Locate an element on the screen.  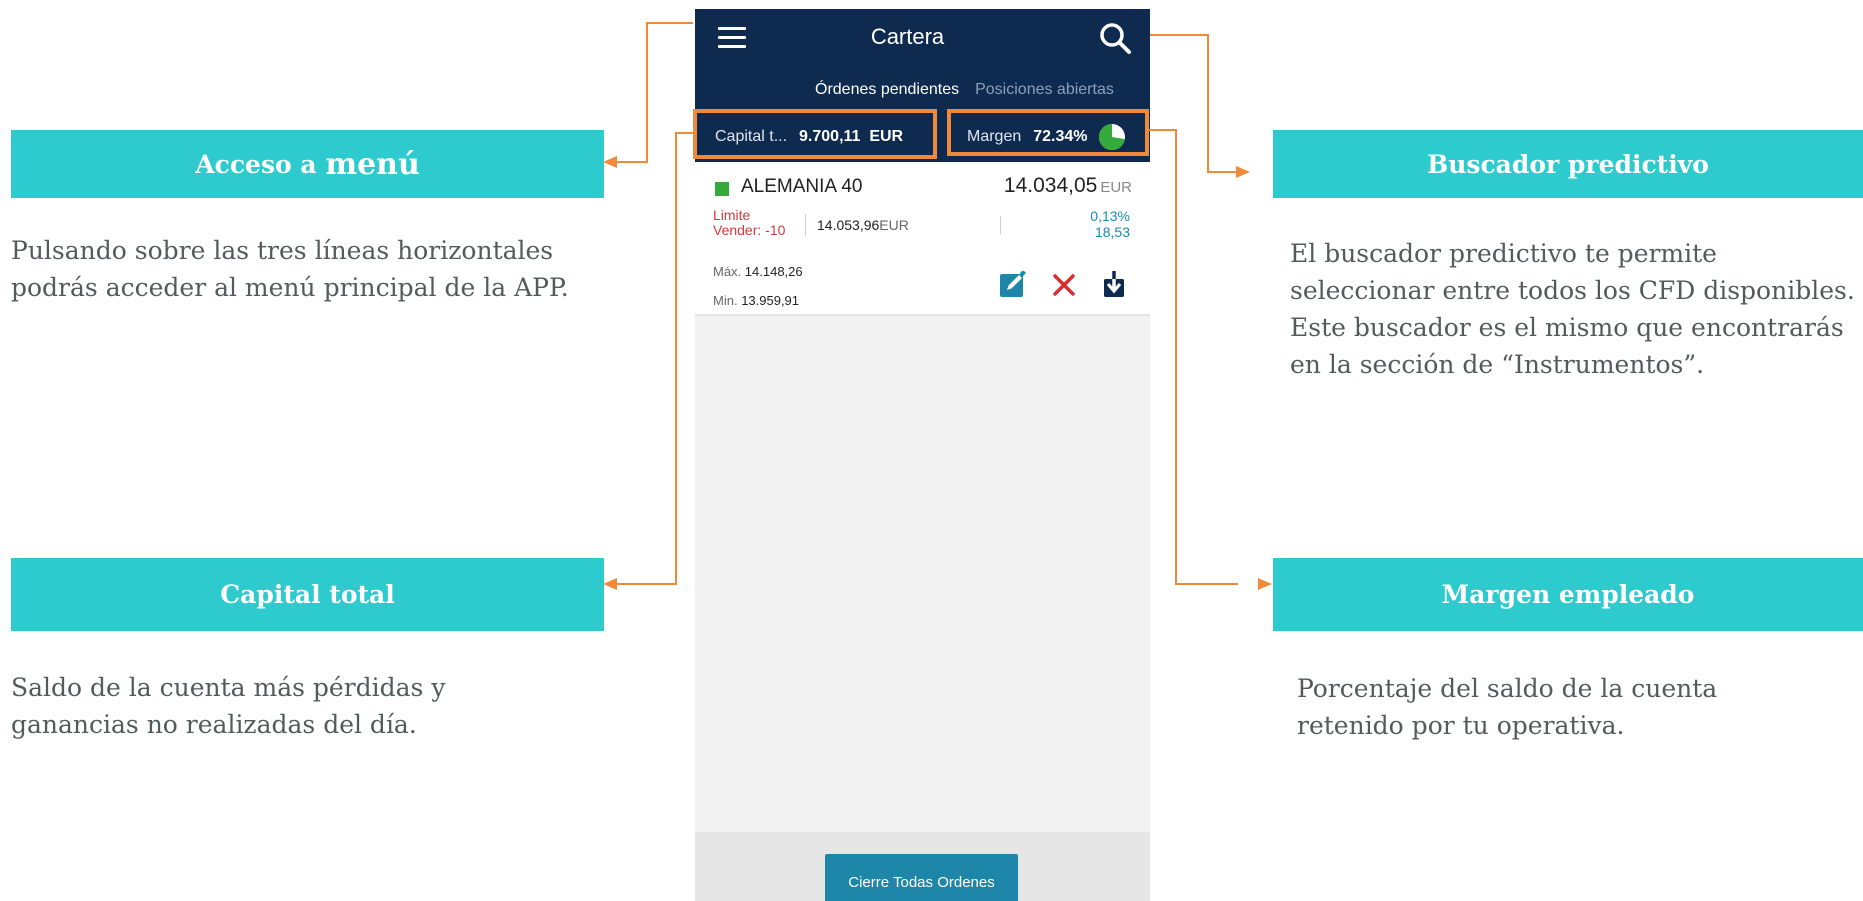
order-type: Limite Vender: -10 is located at coordinates (749, 223).